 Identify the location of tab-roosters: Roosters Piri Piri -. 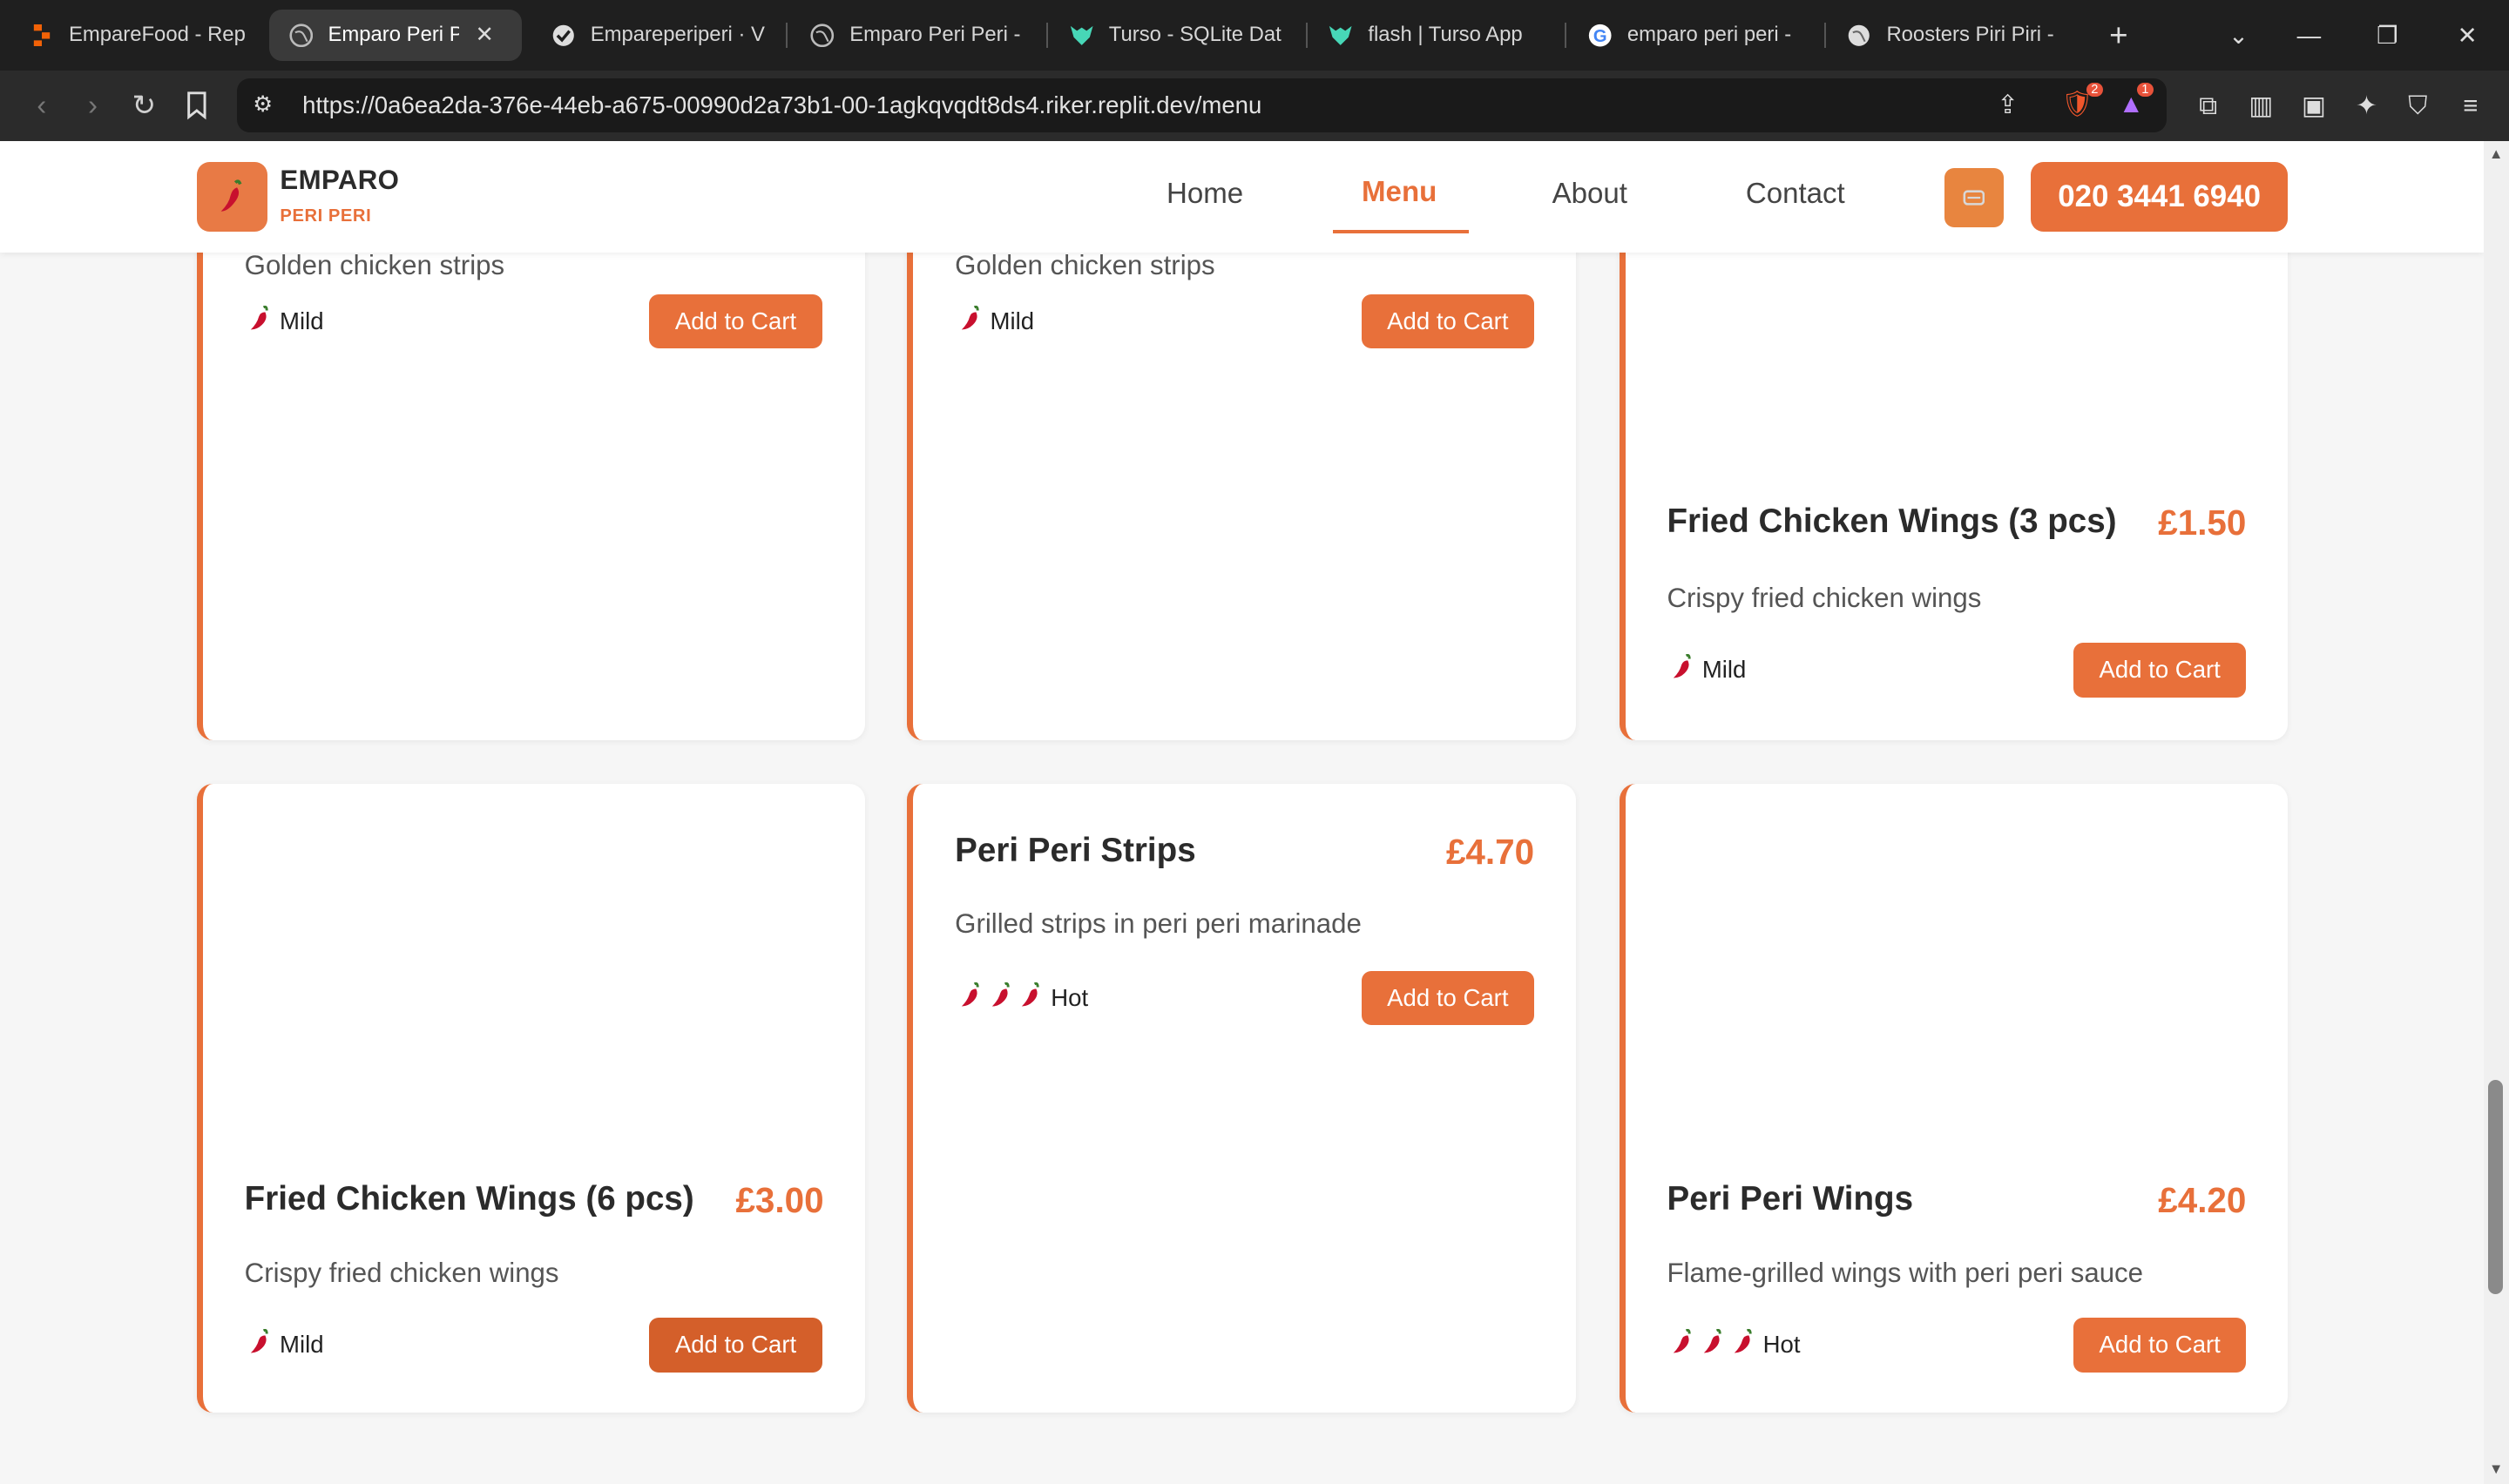
(1956, 35).